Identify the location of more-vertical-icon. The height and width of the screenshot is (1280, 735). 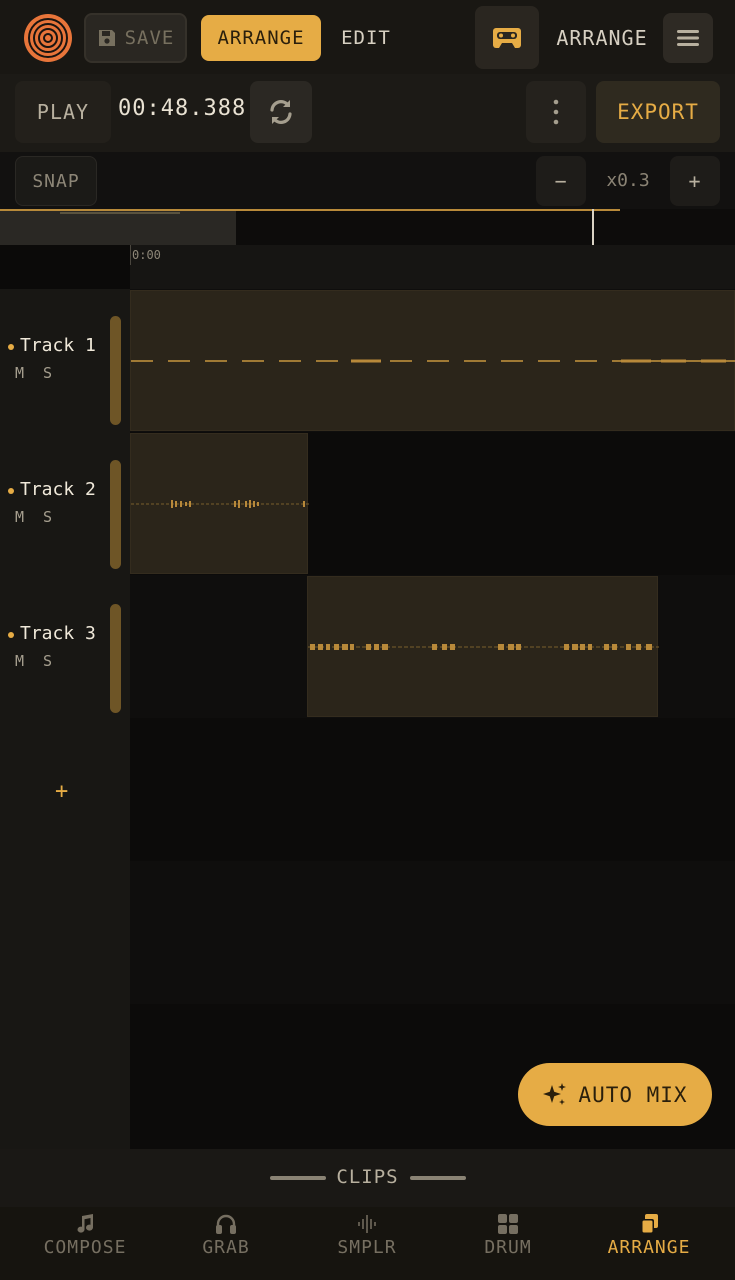
(556, 112).